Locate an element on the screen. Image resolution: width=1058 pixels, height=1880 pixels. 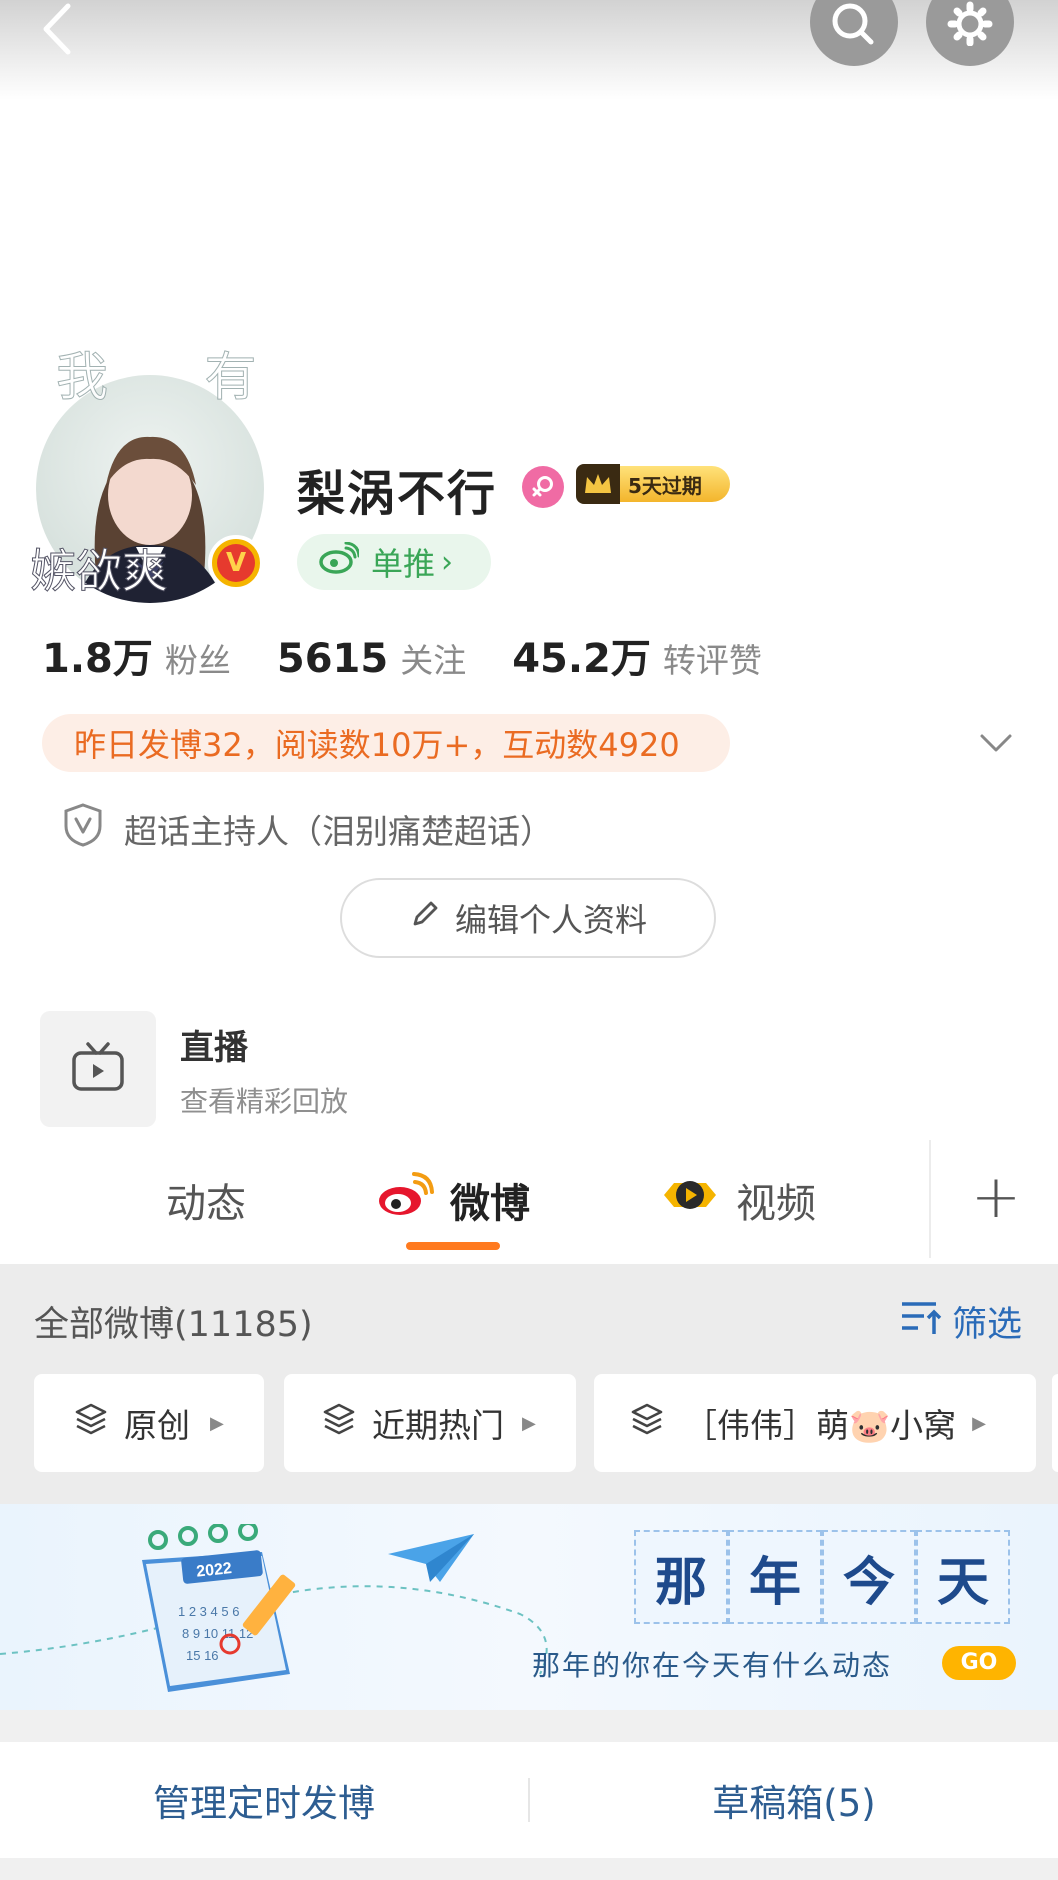
interactions-count: 45.2万 is located at coordinates (581, 659).